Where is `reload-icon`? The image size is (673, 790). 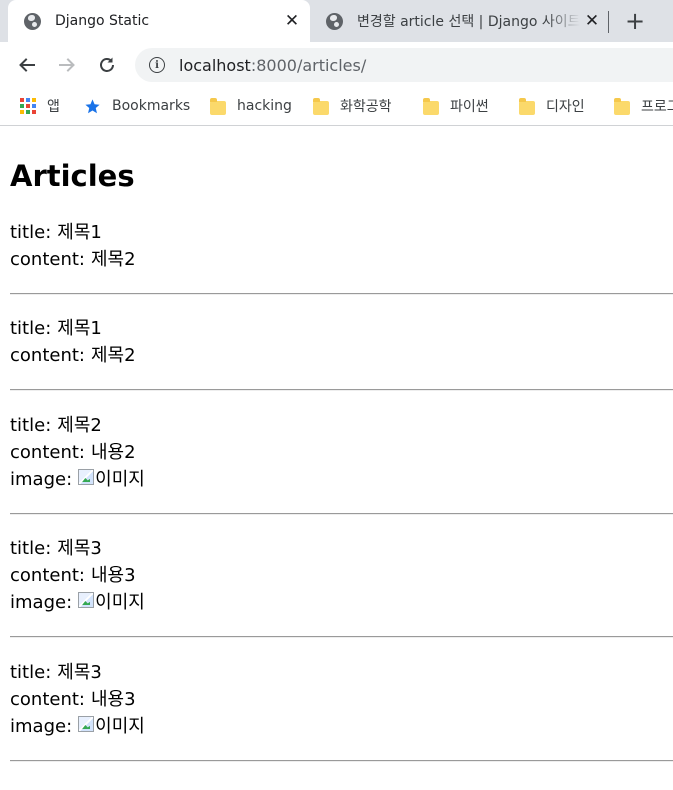 reload-icon is located at coordinates (107, 64).